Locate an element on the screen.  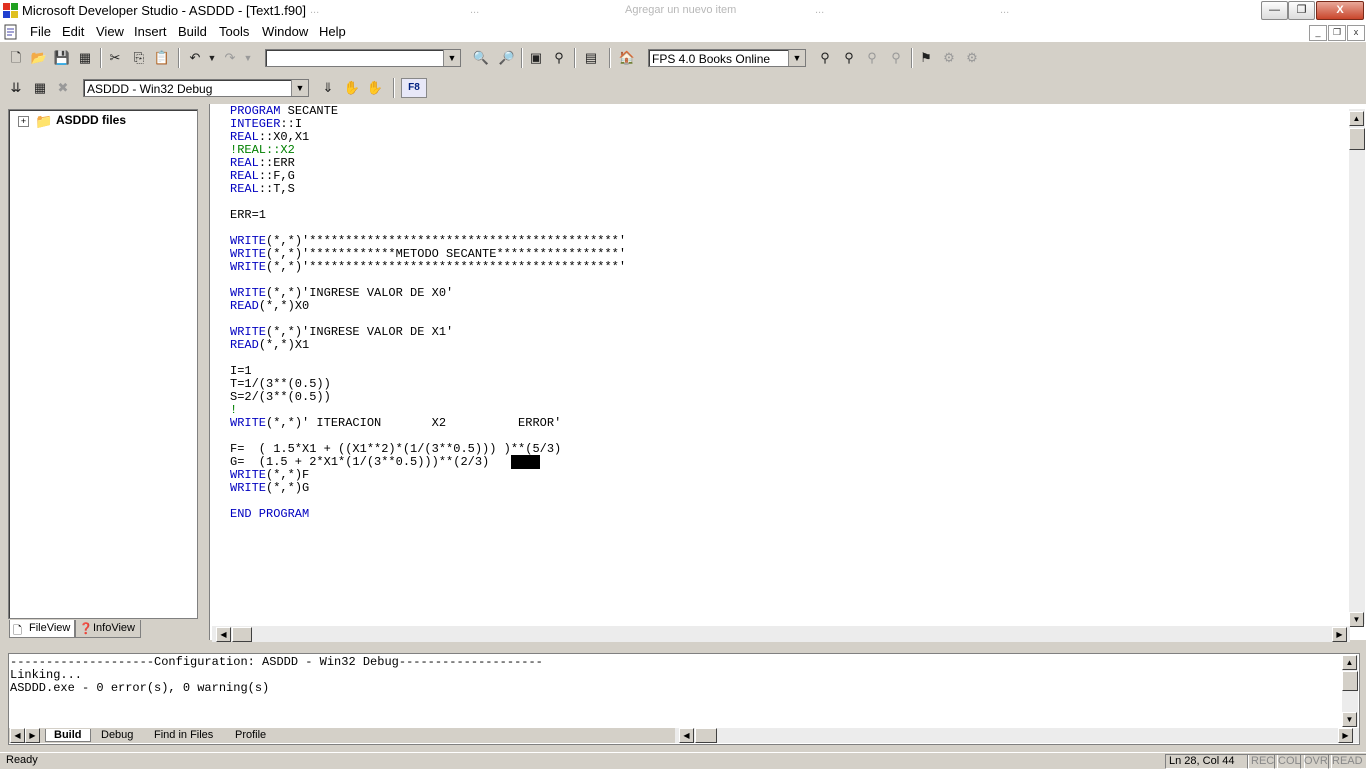
code-line: END PROGRAM is located at coordinates (428, 514).